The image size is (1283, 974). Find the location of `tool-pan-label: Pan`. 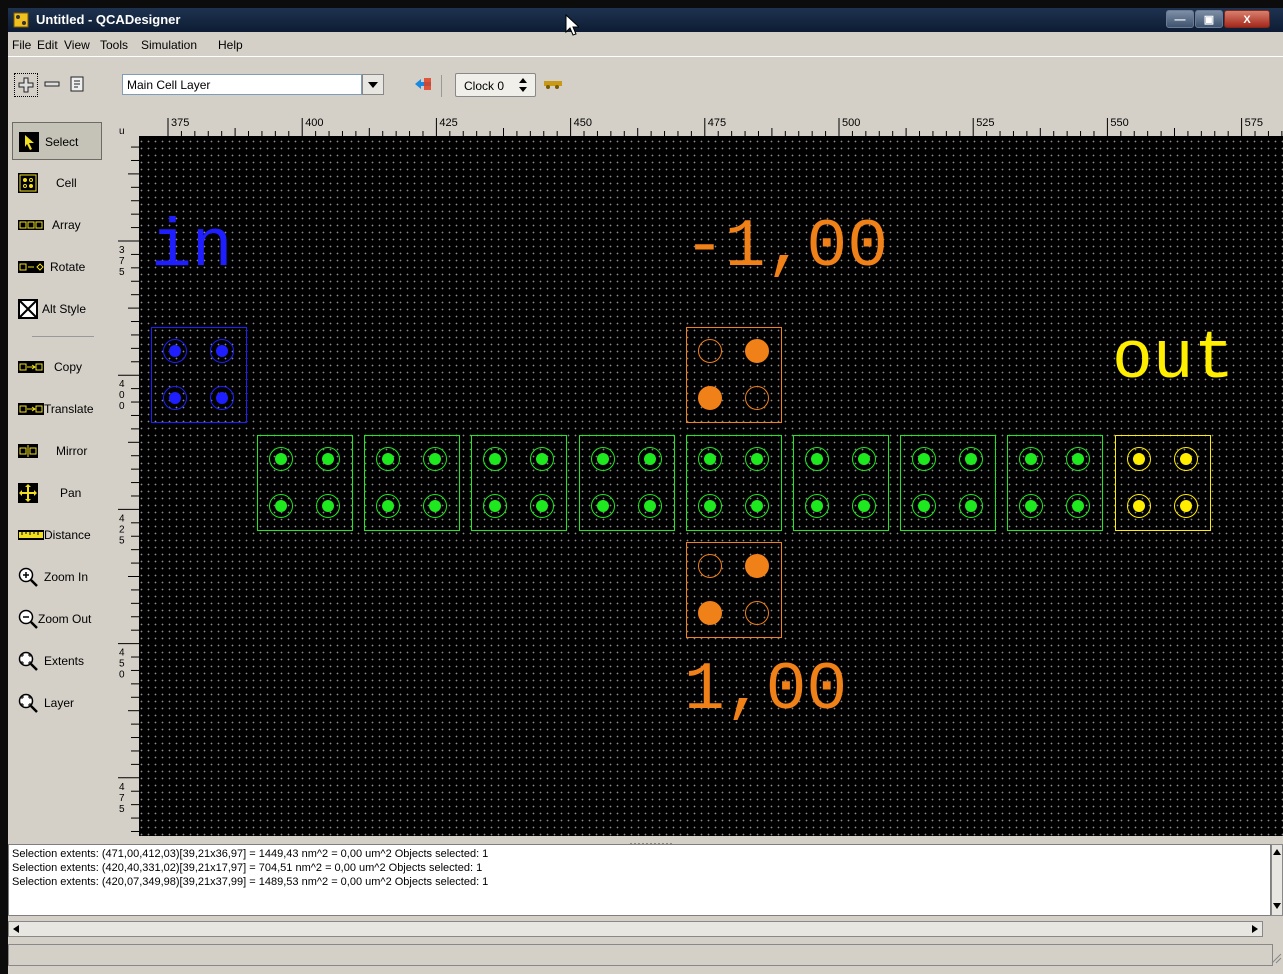

tool-pan-label: Pan is located at coordinates (71, 493).